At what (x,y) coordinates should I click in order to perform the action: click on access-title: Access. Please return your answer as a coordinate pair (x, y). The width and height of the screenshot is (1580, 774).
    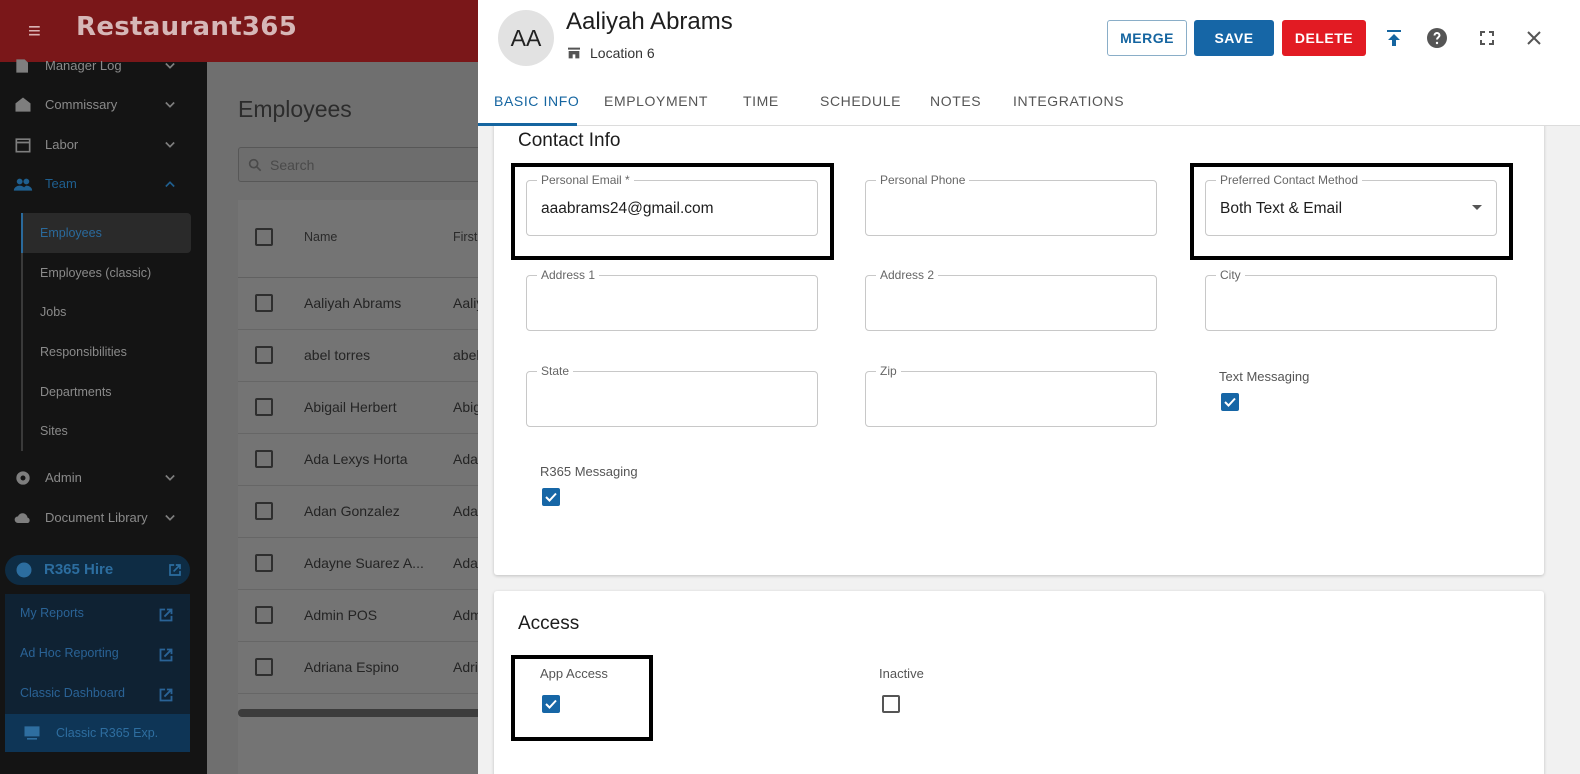
    Looking at the image, I should click on (549, 623).